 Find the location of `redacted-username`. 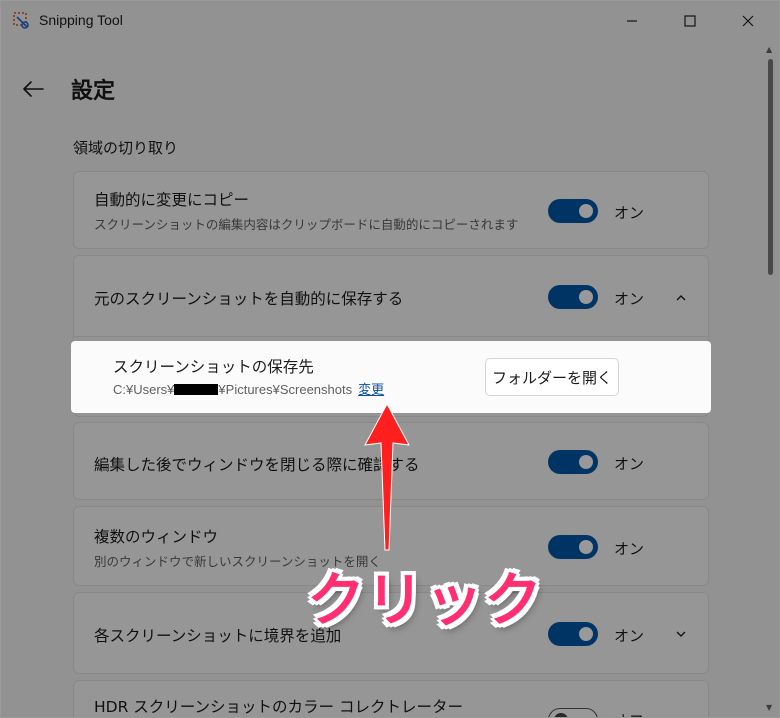

redacted-username is located at coordinates (196, 389).